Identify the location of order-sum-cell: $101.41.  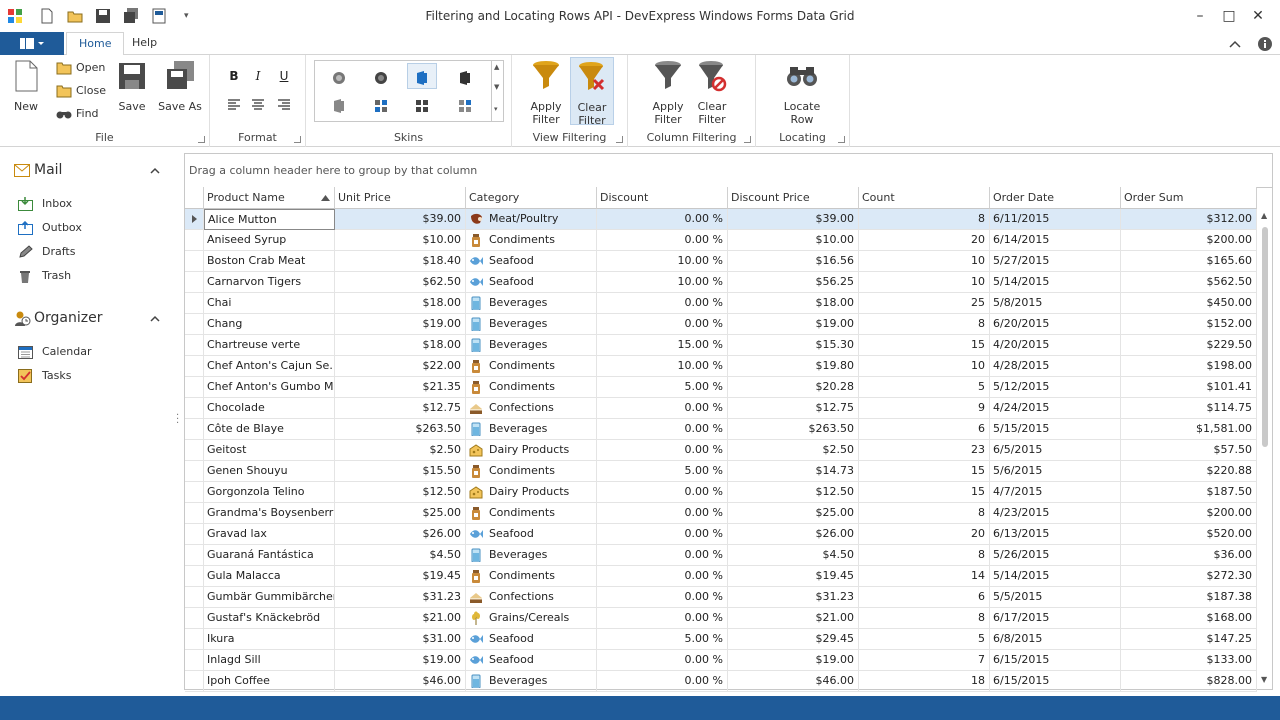
(1189, 387).